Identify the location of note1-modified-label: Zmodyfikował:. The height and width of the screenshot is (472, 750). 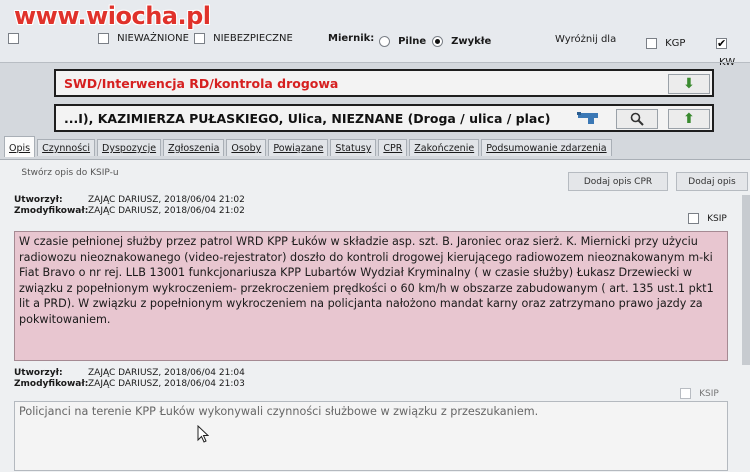
(51, 211).